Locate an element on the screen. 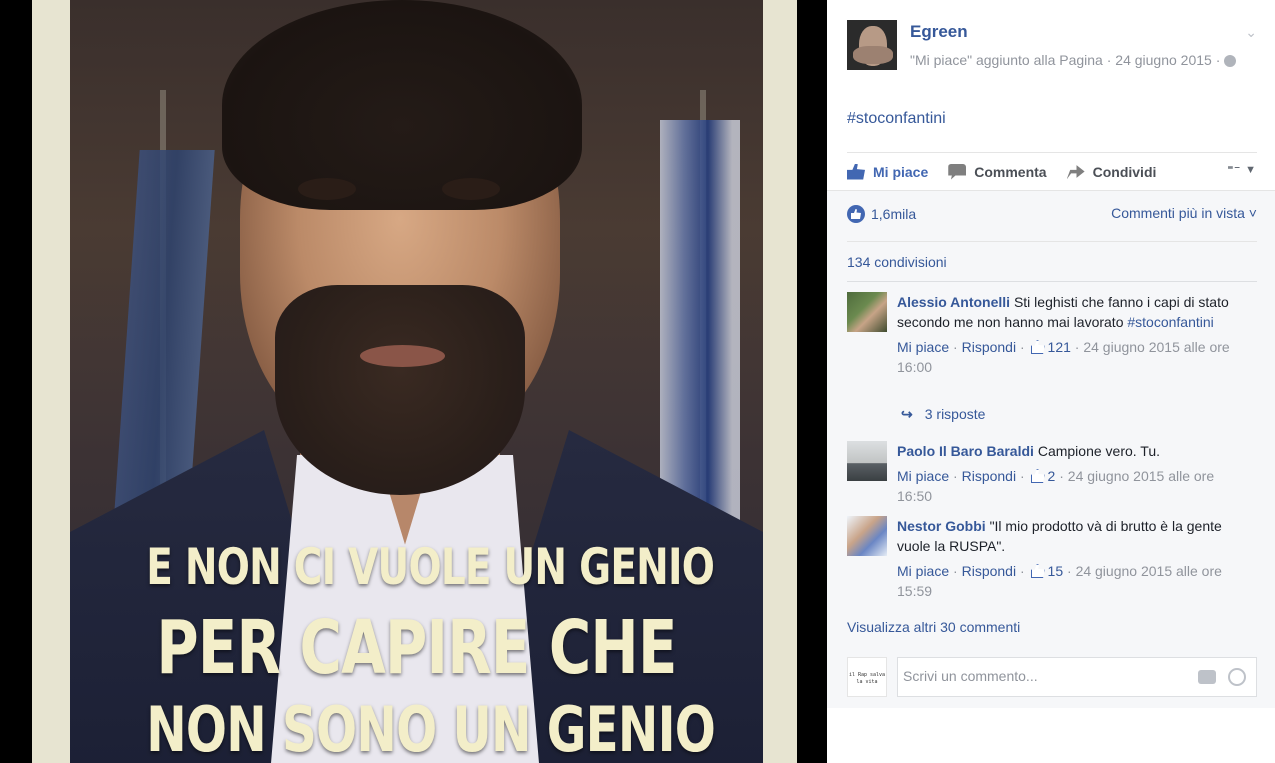 This screenshot has width=1275, height=763. like-button: Mi piace is located at coordinates (888, 171).